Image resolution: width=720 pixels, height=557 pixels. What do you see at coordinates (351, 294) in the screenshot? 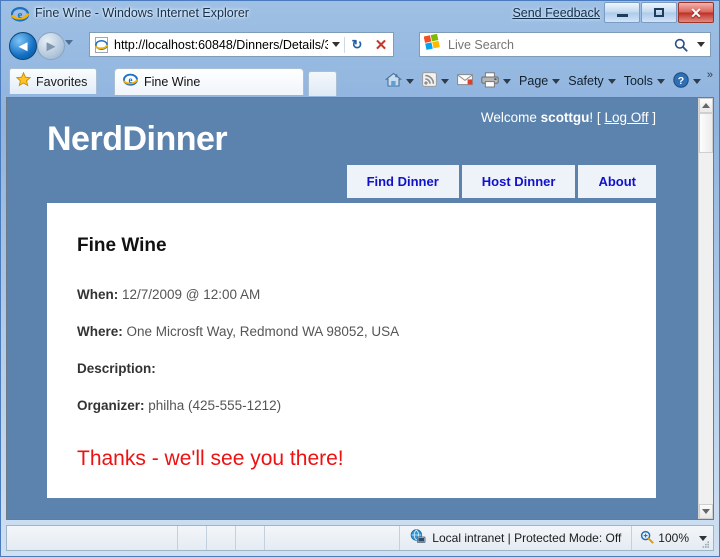
I see `field-when: When: 12/7/2009 @ 12:00 AM` at bounding box center [351, 294].